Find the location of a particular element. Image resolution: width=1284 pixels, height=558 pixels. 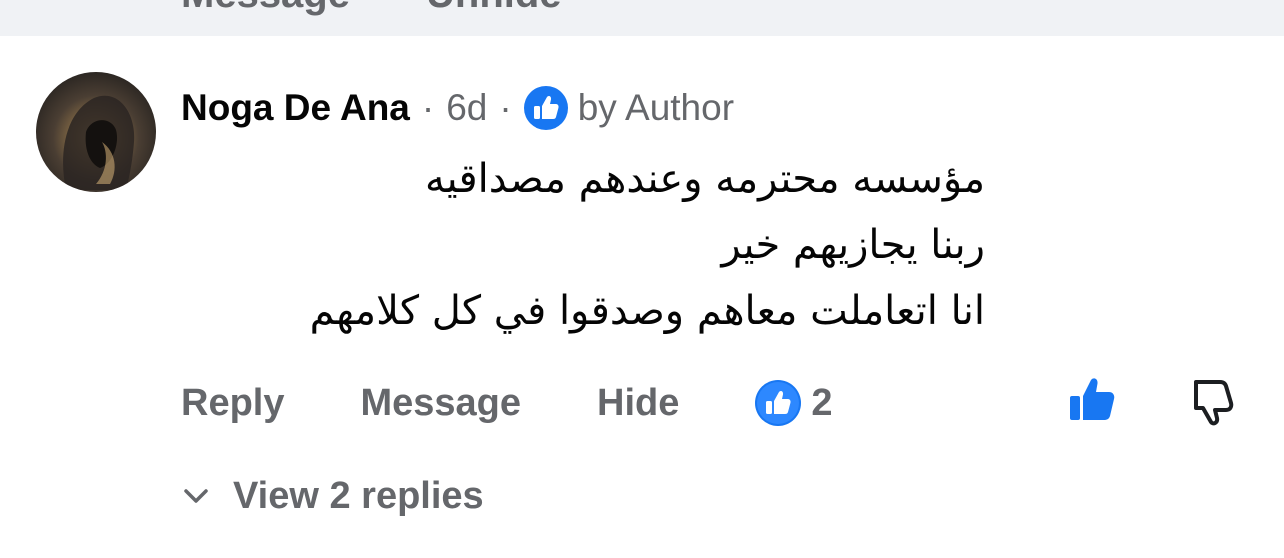

thumbs-up-icon is located at coordinates (1092, 400).